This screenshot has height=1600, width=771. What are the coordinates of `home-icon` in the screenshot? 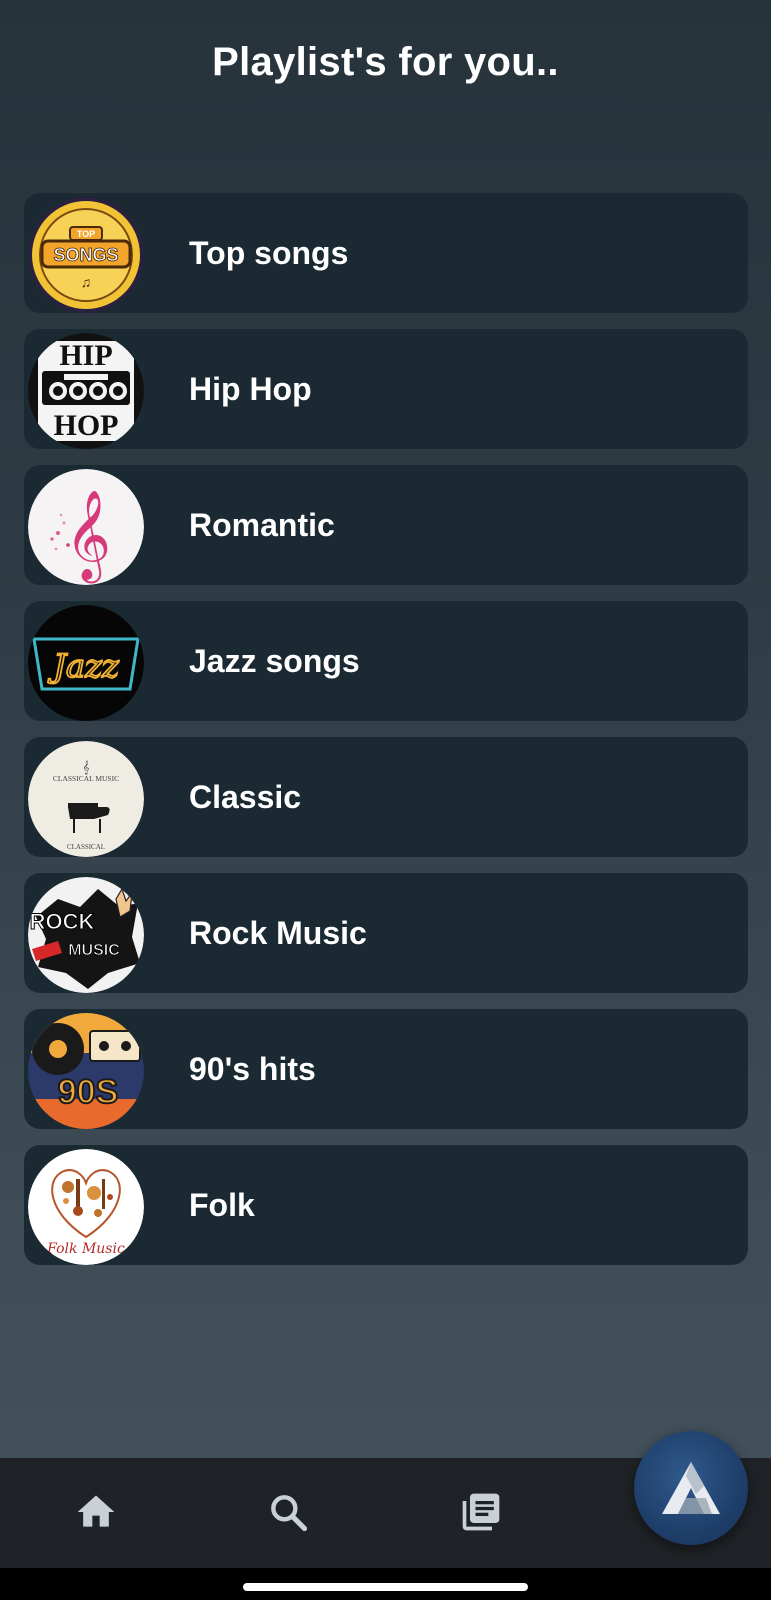 It's located at (96, 1511).